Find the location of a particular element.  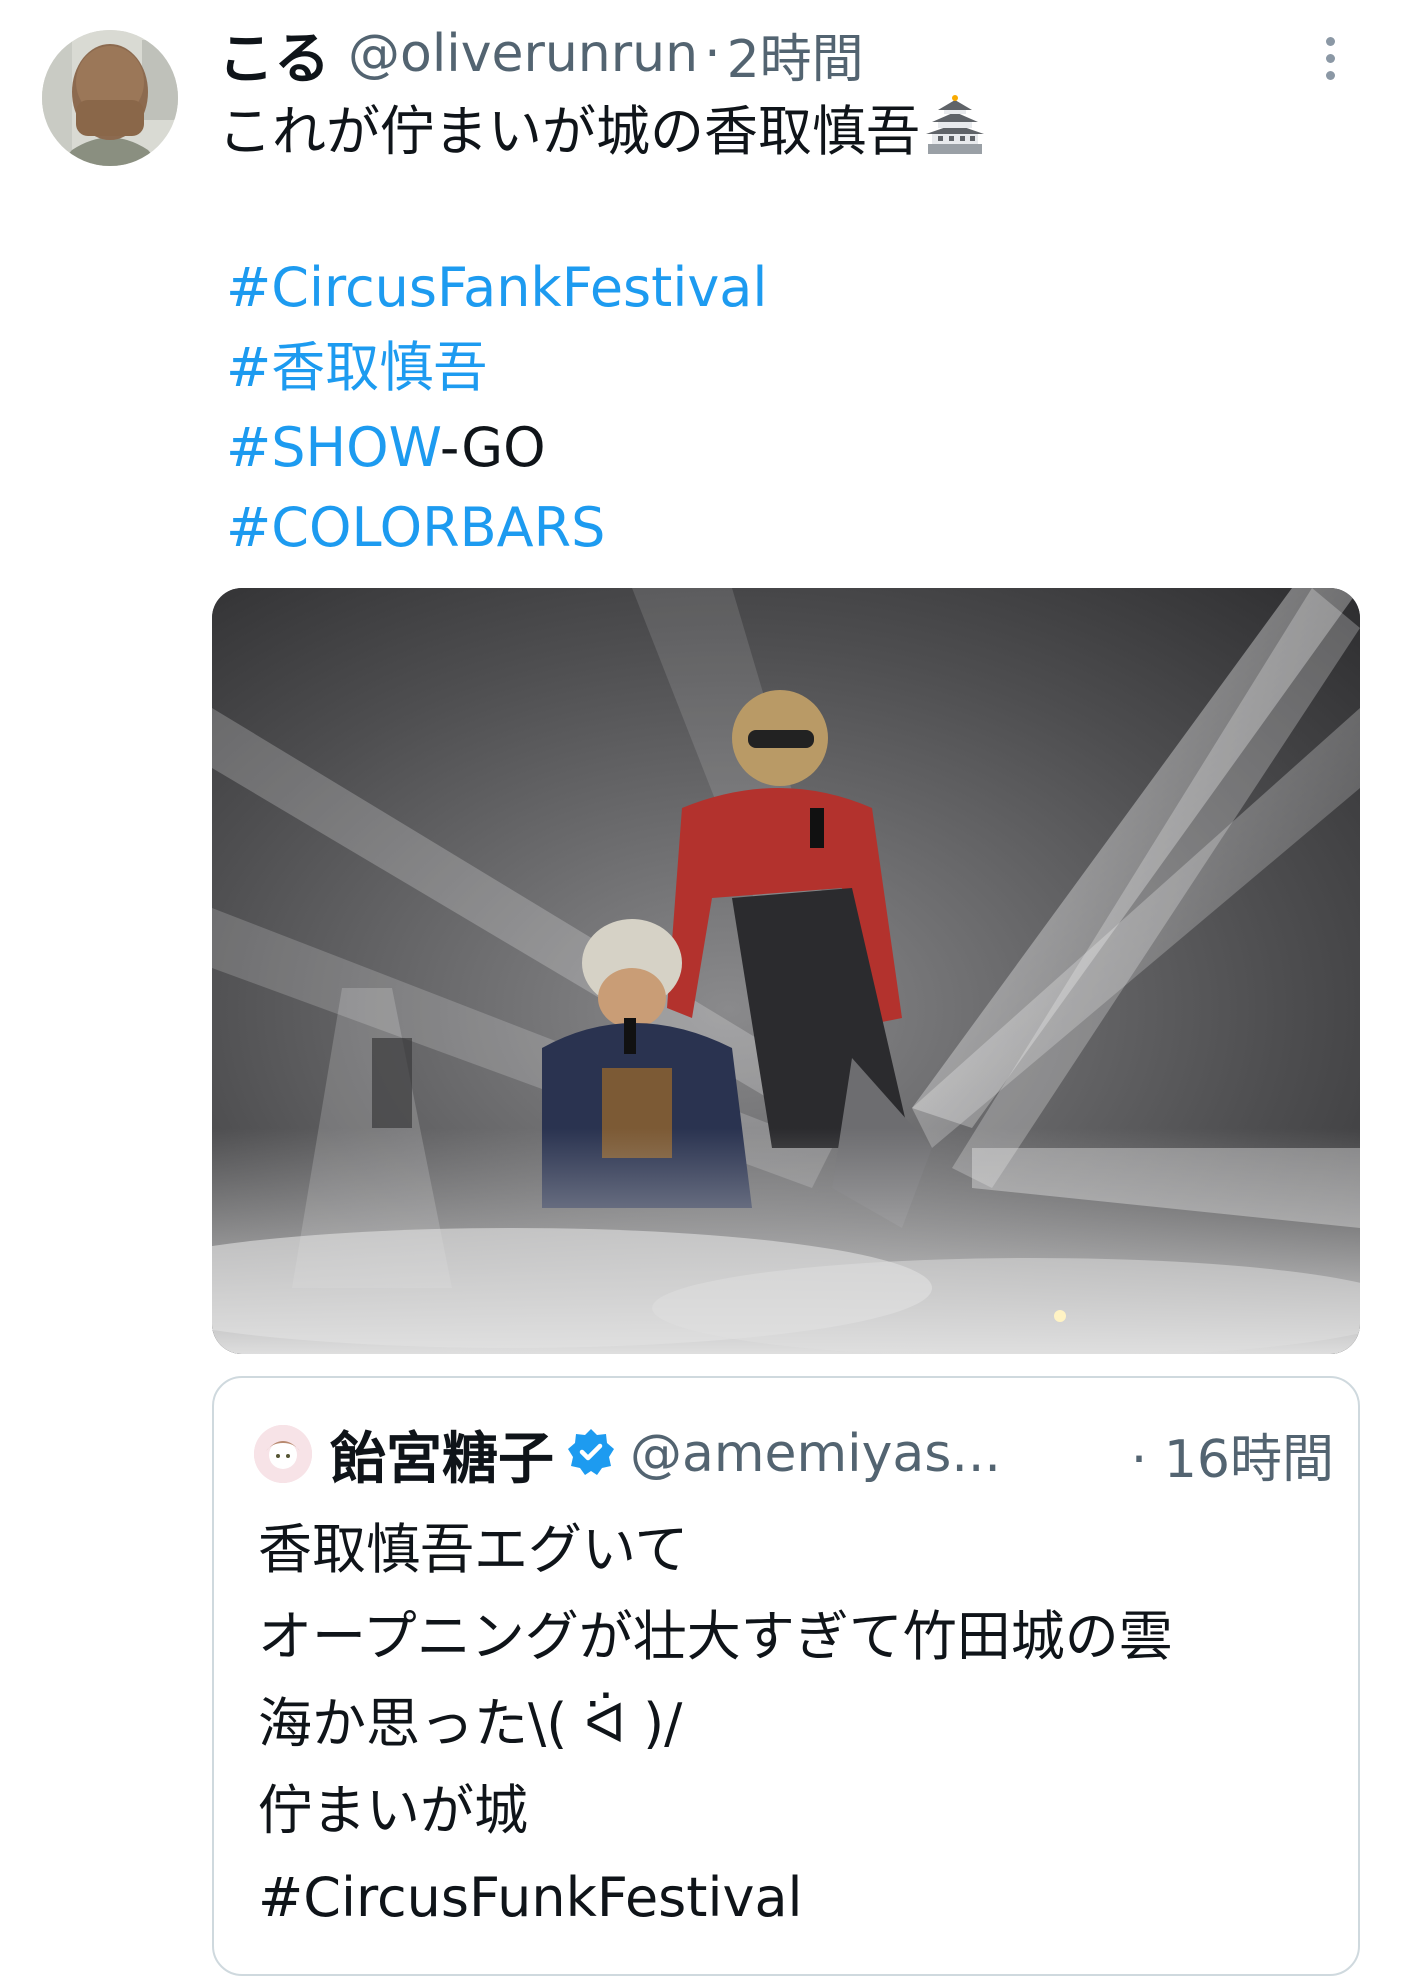

quoted-text-line: #CircusFunkFestival is located at coordinates (530, 1897).